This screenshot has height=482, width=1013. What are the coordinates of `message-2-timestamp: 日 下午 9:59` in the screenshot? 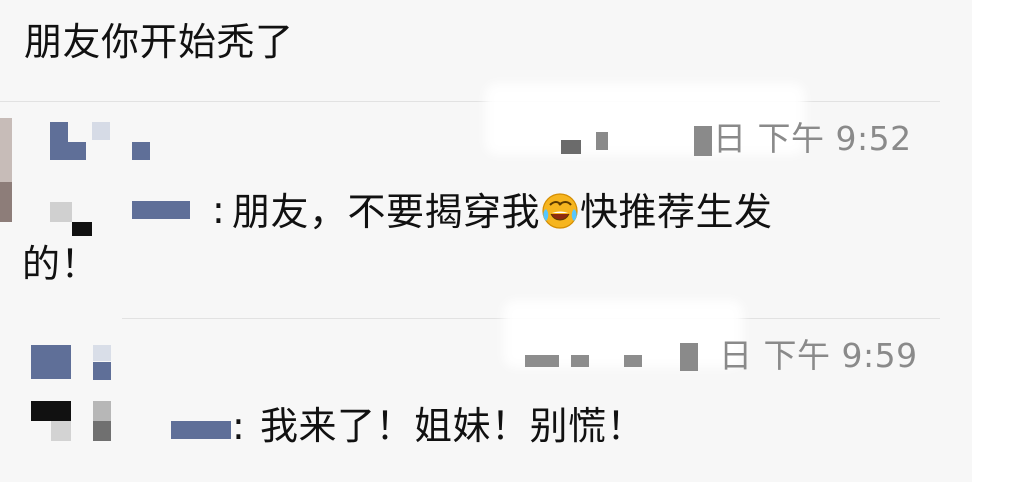 It's located at (818, 355).